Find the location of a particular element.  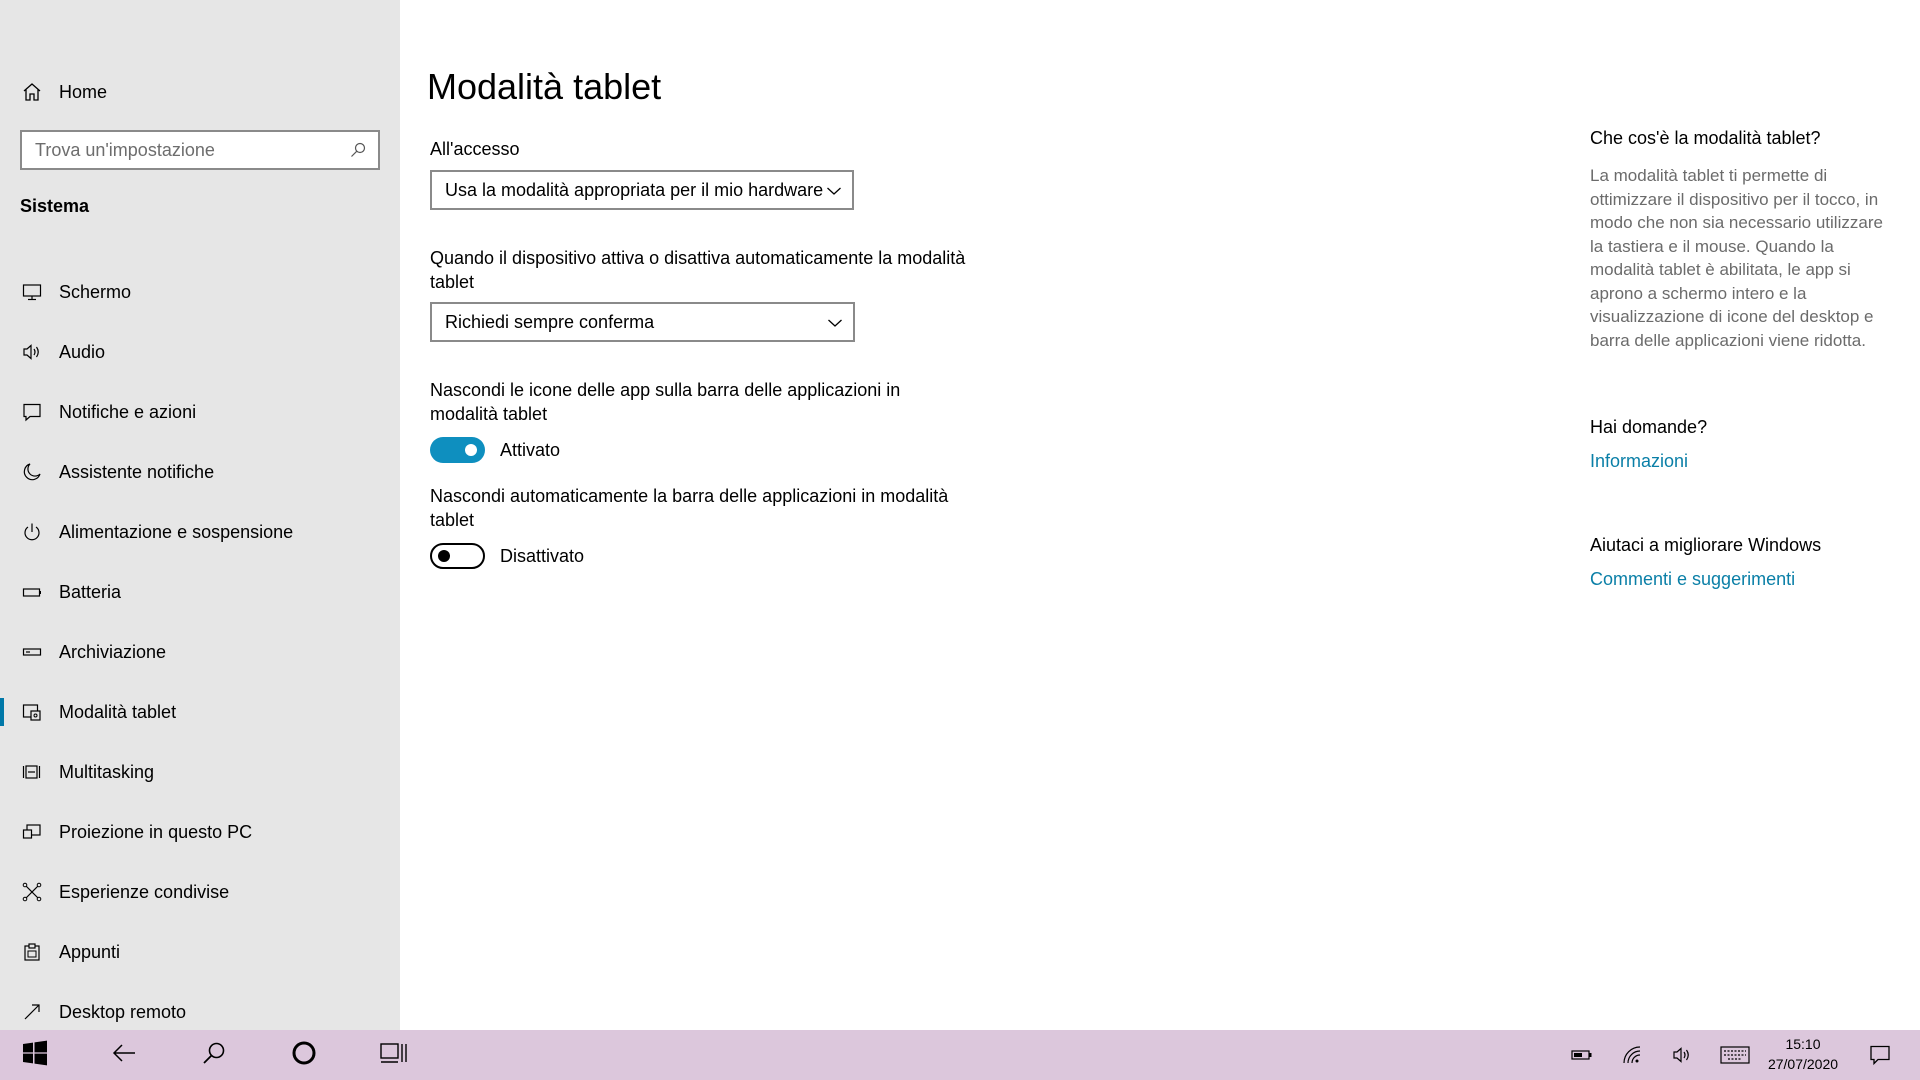

speaker-icon is located at coordinates (32, 352).